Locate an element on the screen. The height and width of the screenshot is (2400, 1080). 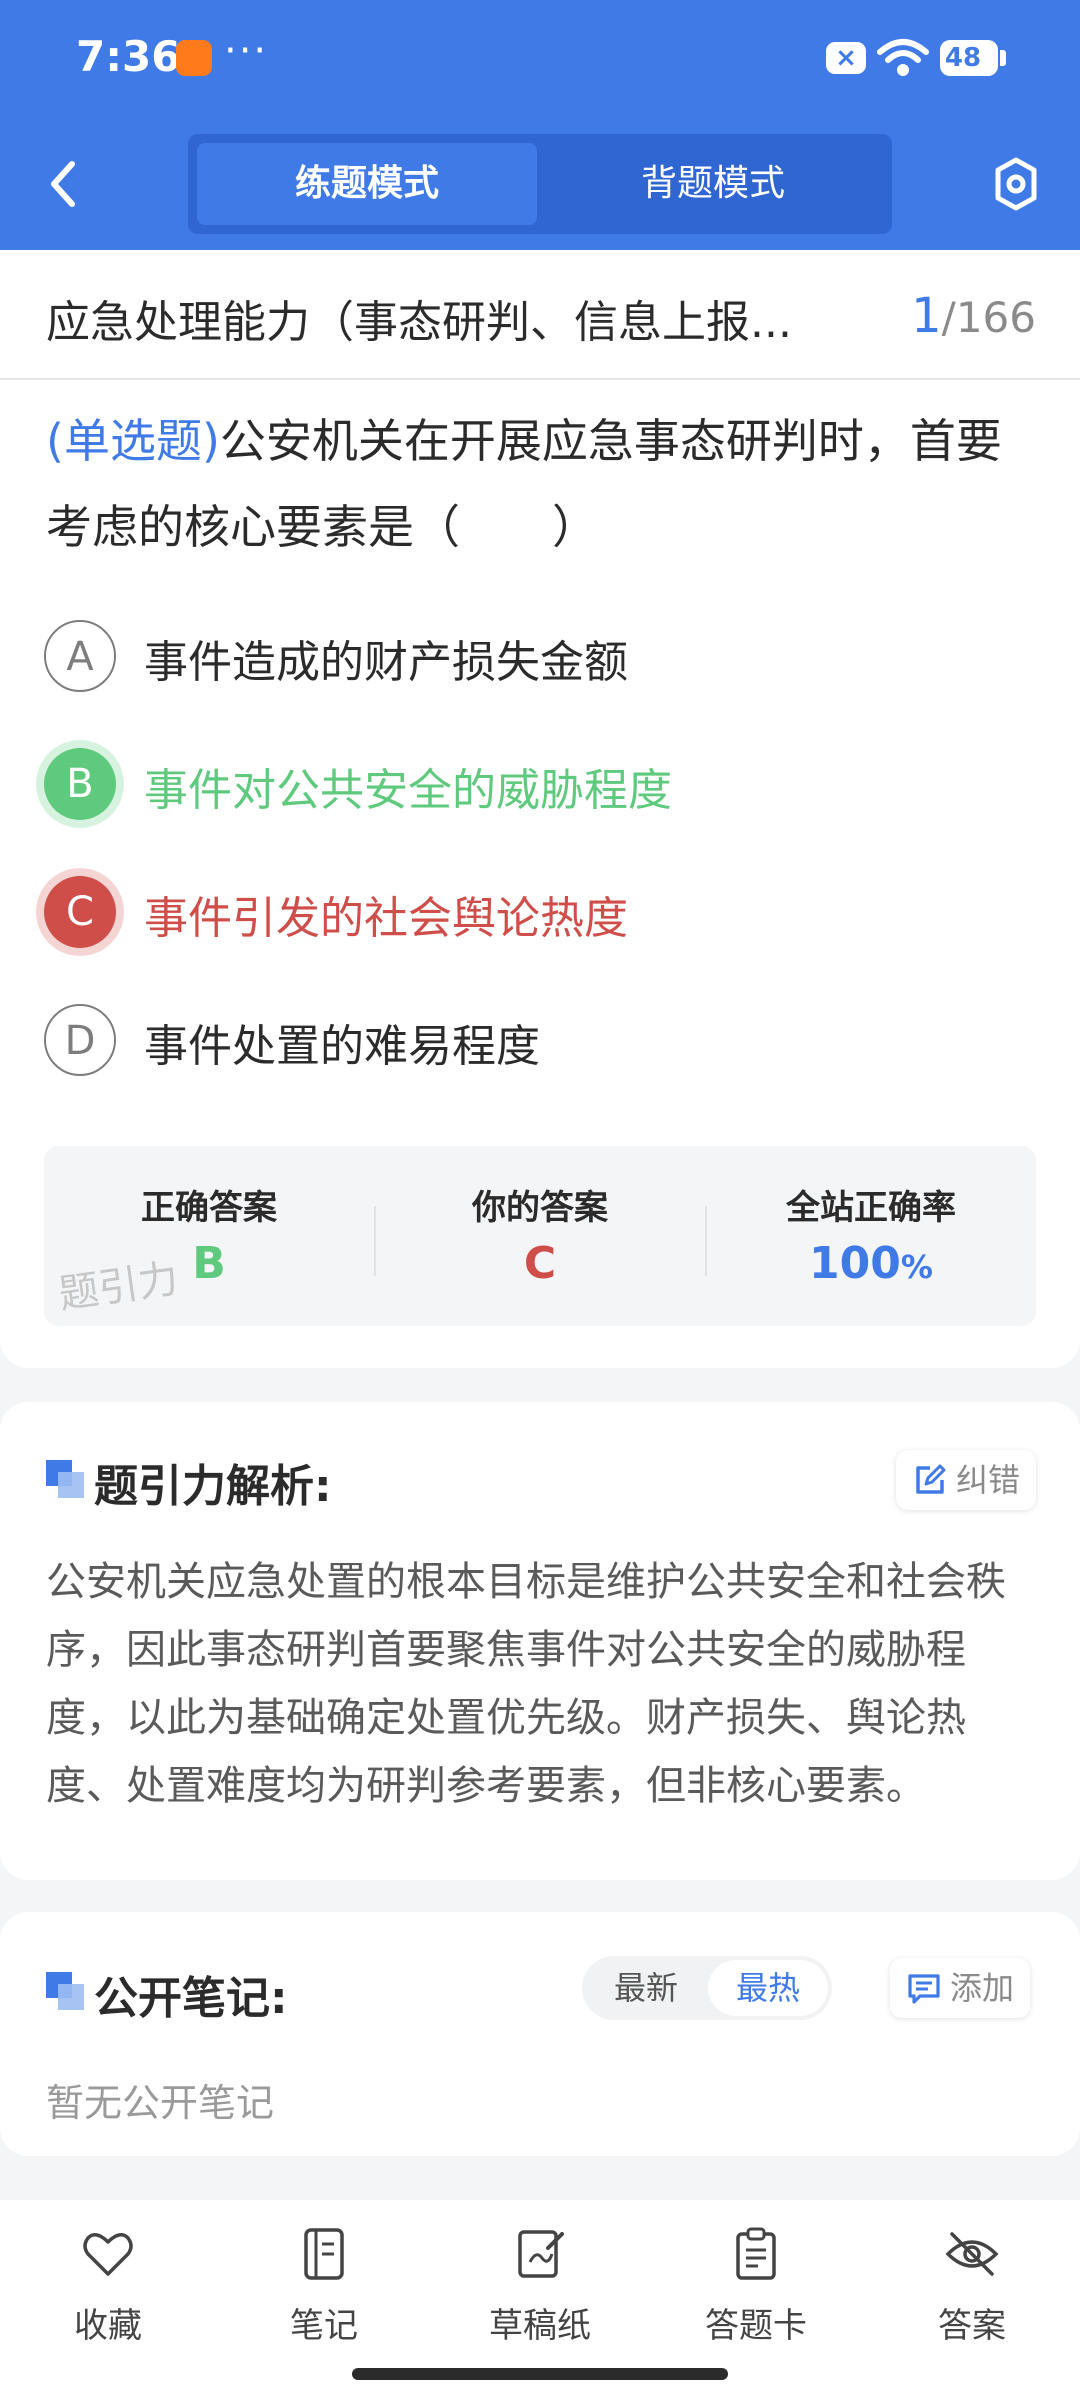
status-bar: 7:36 ··· × 48 is located at coordinates (540, 60).